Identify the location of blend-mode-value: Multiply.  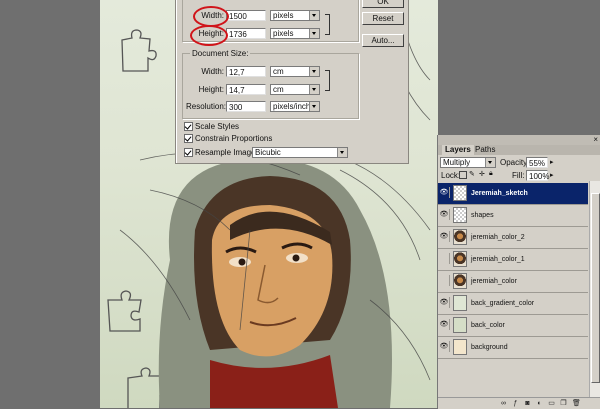
(457, 162).